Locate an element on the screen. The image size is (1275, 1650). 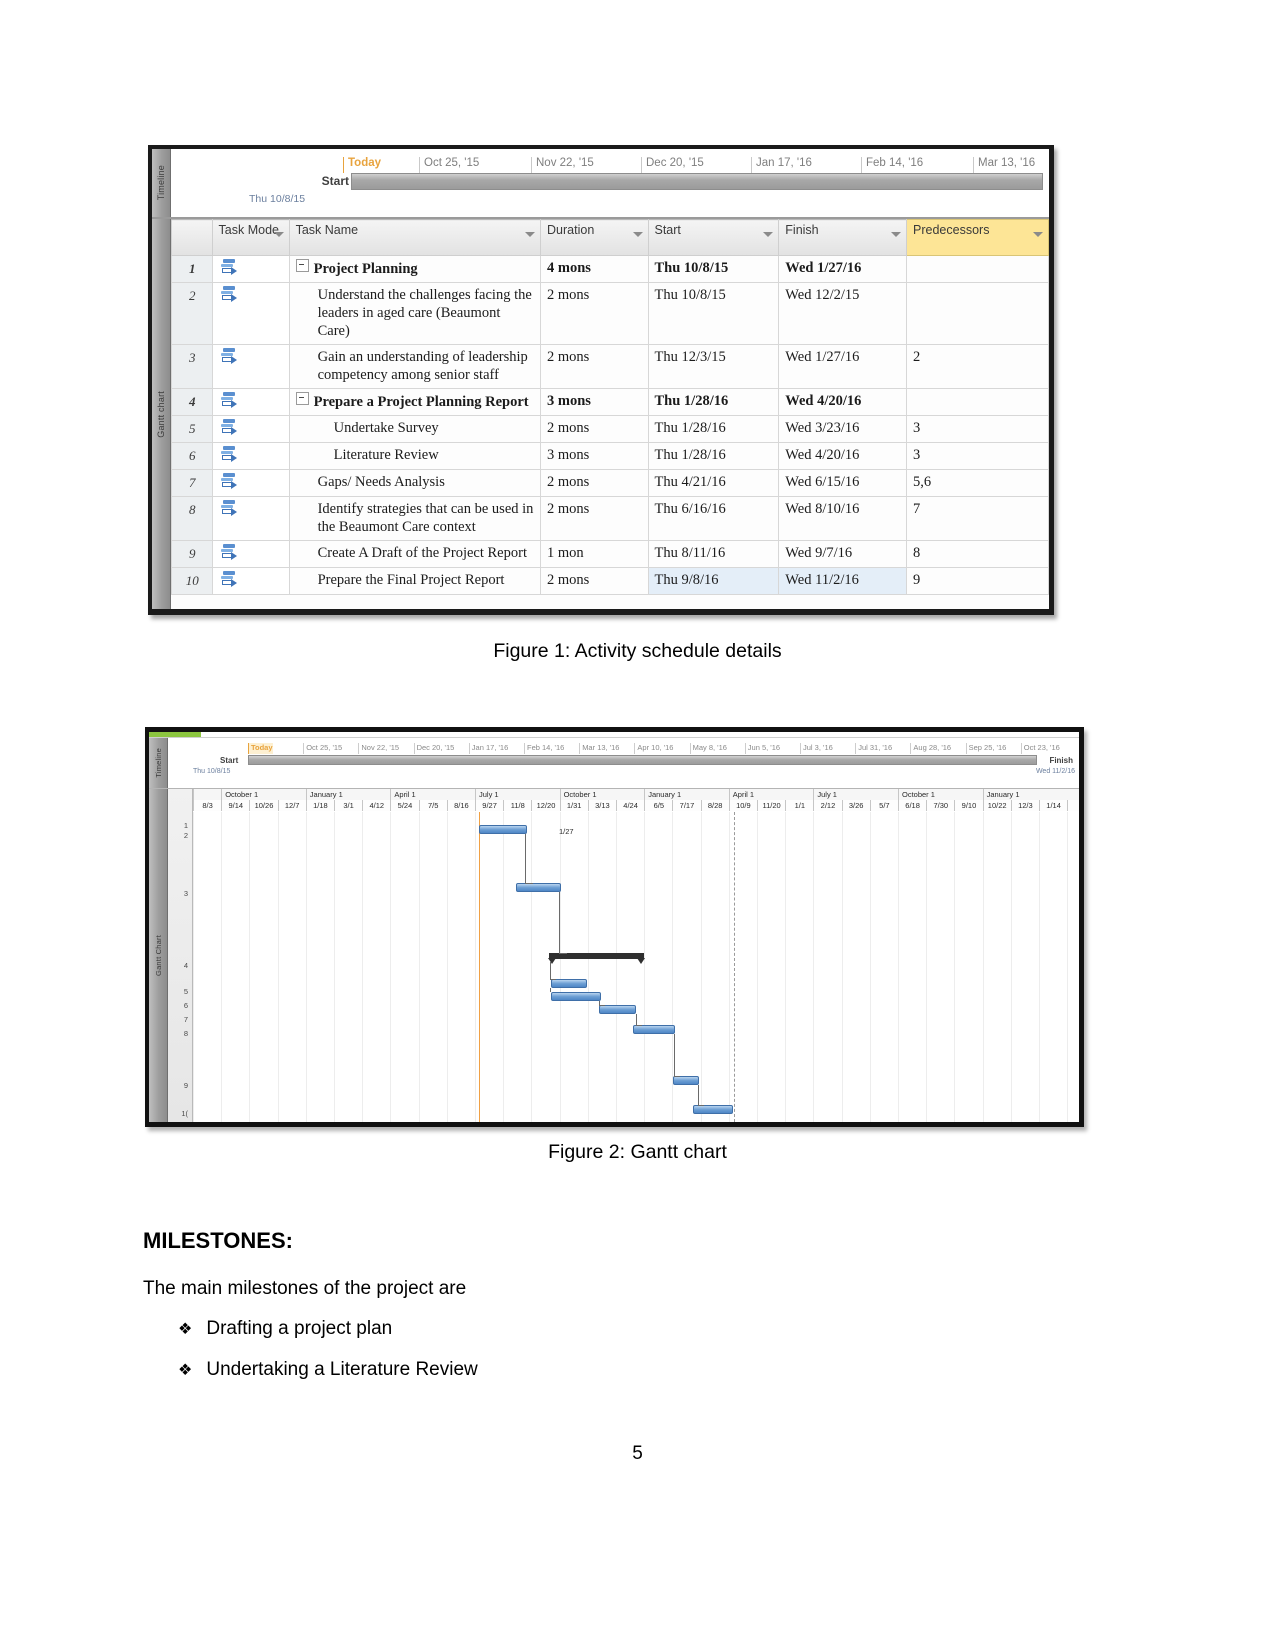
column-header-predecessors: Predecessors is located at coordinates (977, 237).